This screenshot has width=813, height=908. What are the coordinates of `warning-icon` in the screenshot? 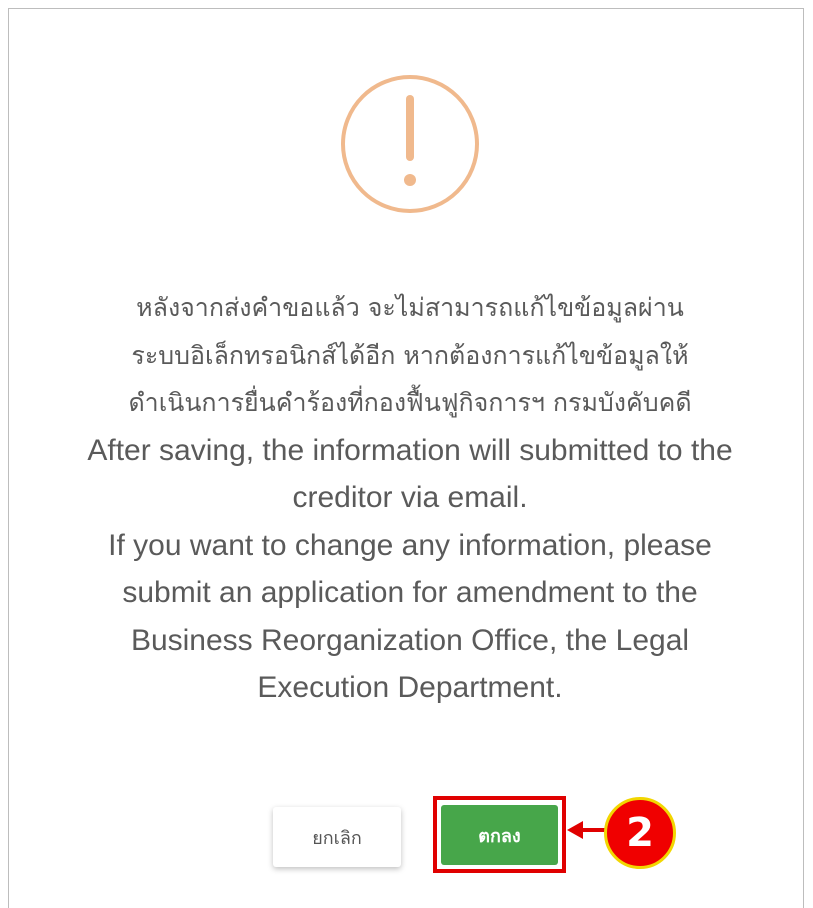 It's located at (410, 144).